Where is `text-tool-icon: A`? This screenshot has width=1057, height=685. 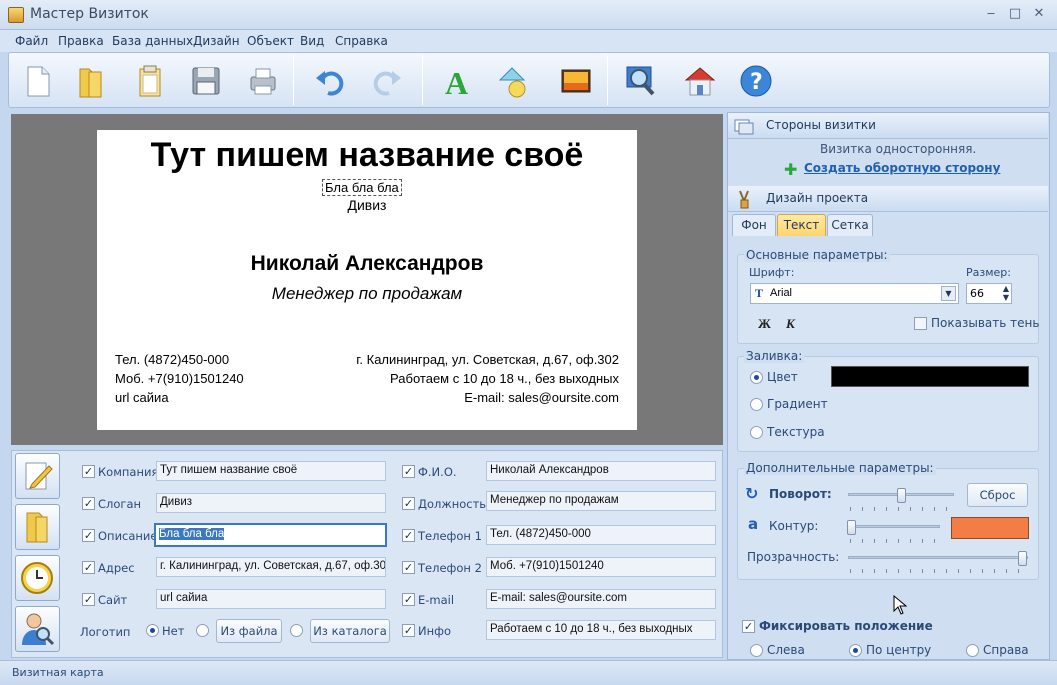 text-tool-icon: A is located at coordinates (456, 82).